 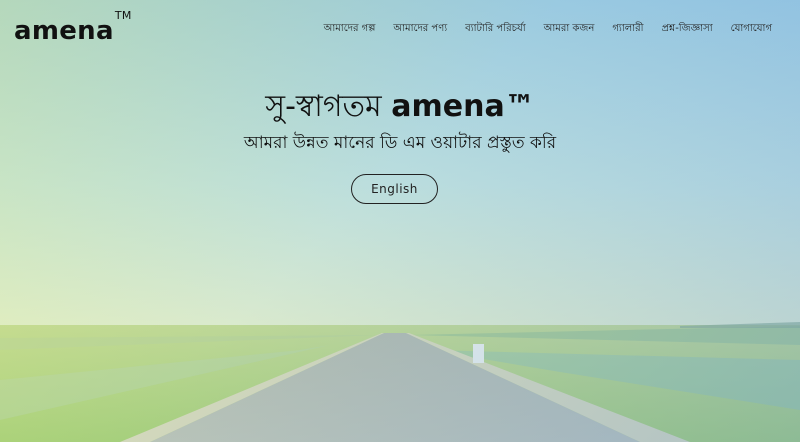 What do you see at coordinates (751, 29) in the screenshot?
I see `nav-contact: যোগাযোগ` at bounding box center [751, 29].